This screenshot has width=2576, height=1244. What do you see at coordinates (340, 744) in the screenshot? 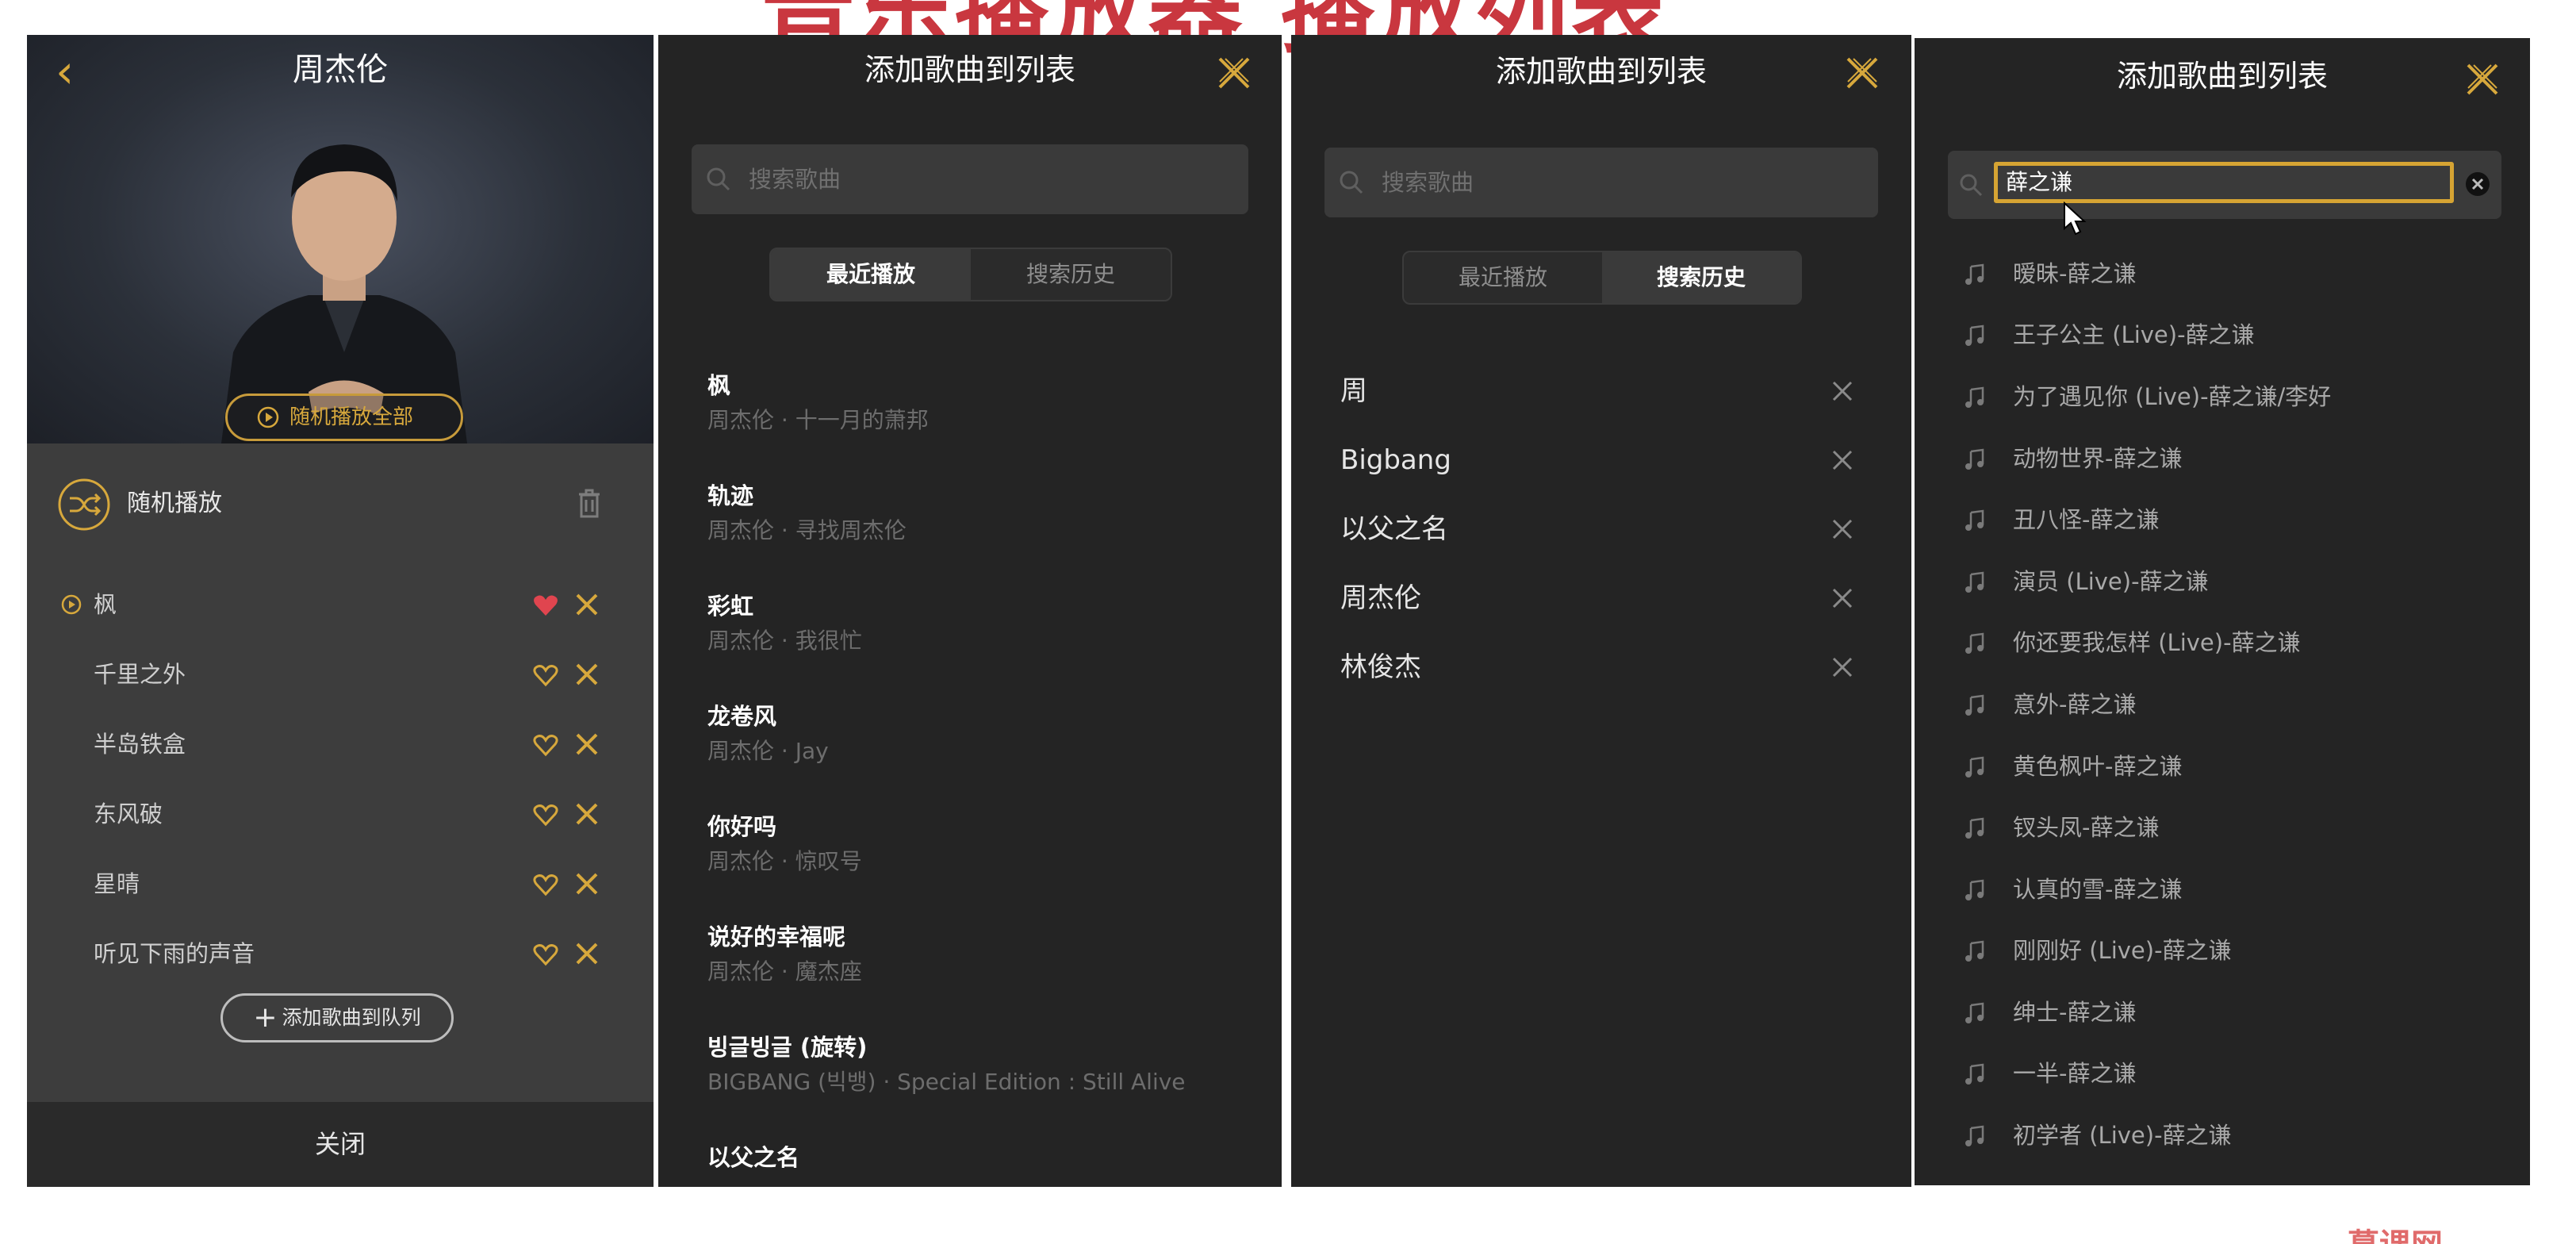
I see `queue-row: 半岛铁盒` at bounding box center [340, 744].